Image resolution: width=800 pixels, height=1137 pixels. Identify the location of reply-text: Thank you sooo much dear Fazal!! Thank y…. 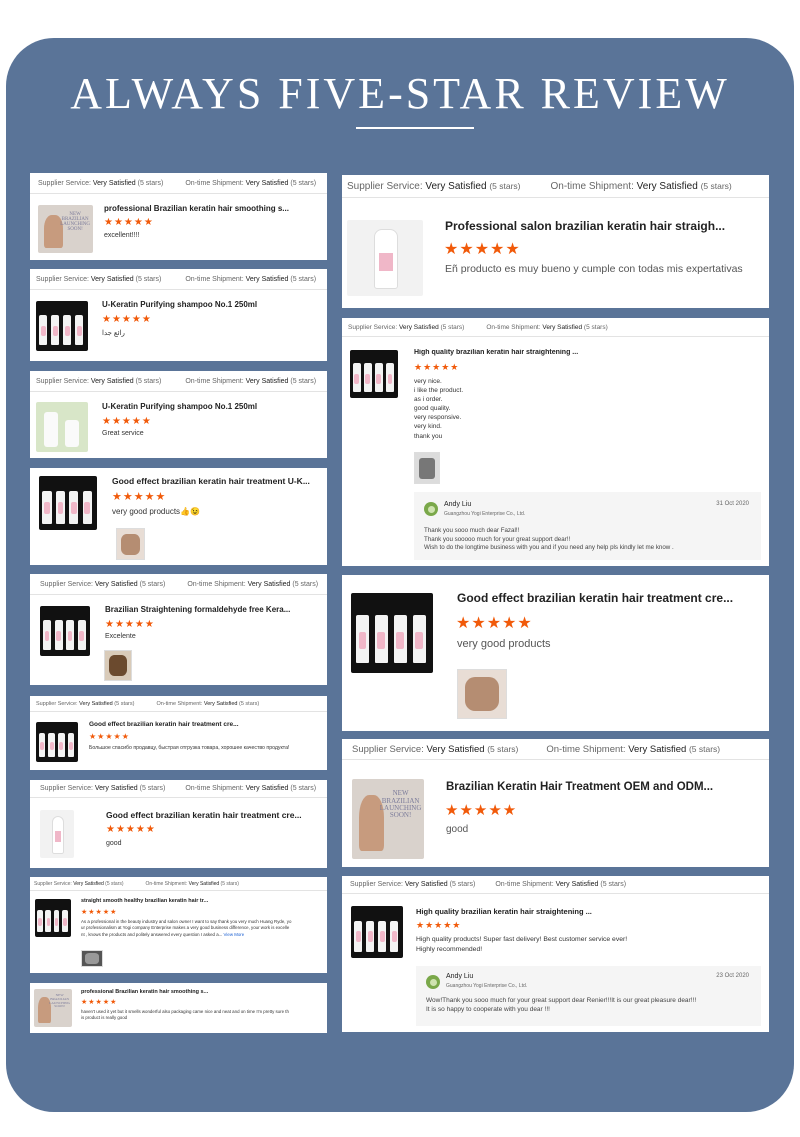
(549, 539).